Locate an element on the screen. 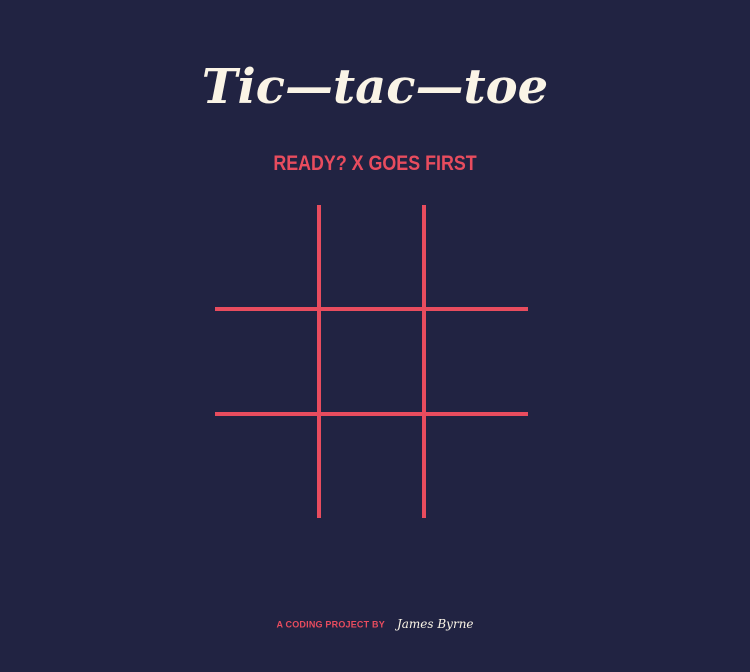 This screenshot has width=750, height=672. status-message: READY? X GOES FIRST is located at coordinates (375, 163).